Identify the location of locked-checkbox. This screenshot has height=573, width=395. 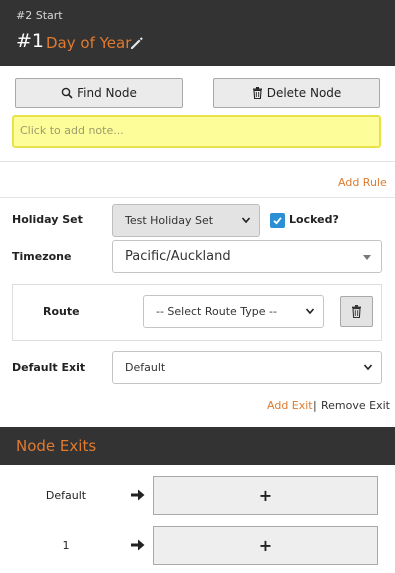
(277, 220).